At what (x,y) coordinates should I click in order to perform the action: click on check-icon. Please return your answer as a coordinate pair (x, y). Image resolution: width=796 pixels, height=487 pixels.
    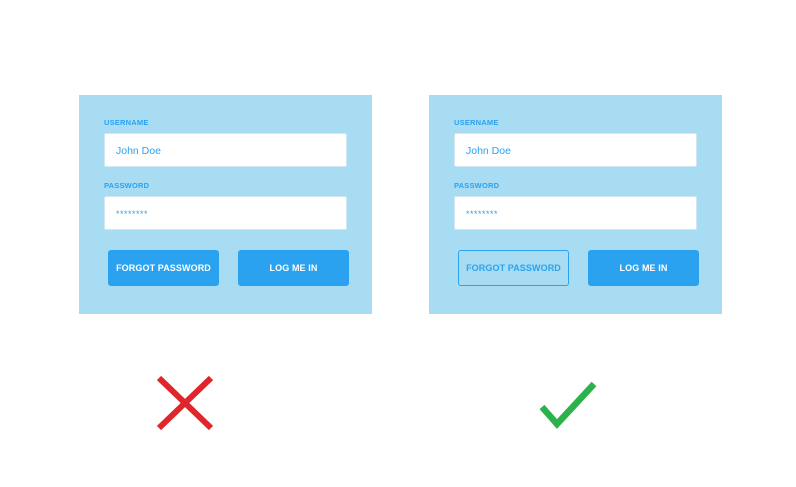
    Looking at the image, I should click on (568, 405).